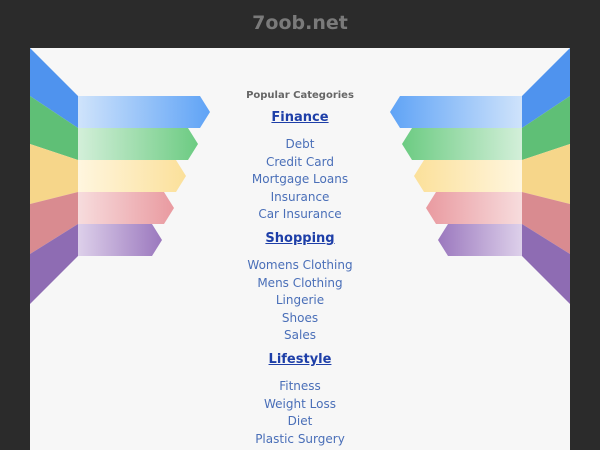  What do you see at coordinates (300, 284) in the screenshot?
I see `link-mens-clothing: Mens Clothing` at bounding box center [300, 284].